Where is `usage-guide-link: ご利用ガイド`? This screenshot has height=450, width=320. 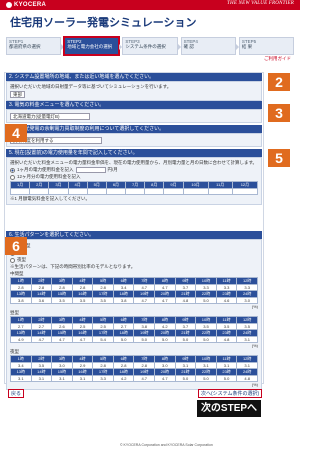
usage-guide-link: ご利用ガイド is located at coordinates (277, 59).